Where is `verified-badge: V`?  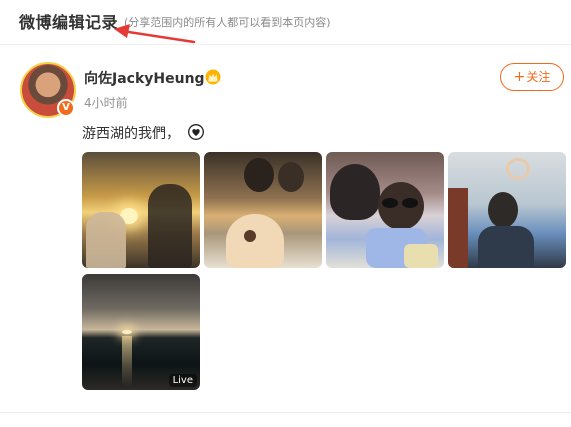
verified-badge: V is located at coordinates (66, 108).